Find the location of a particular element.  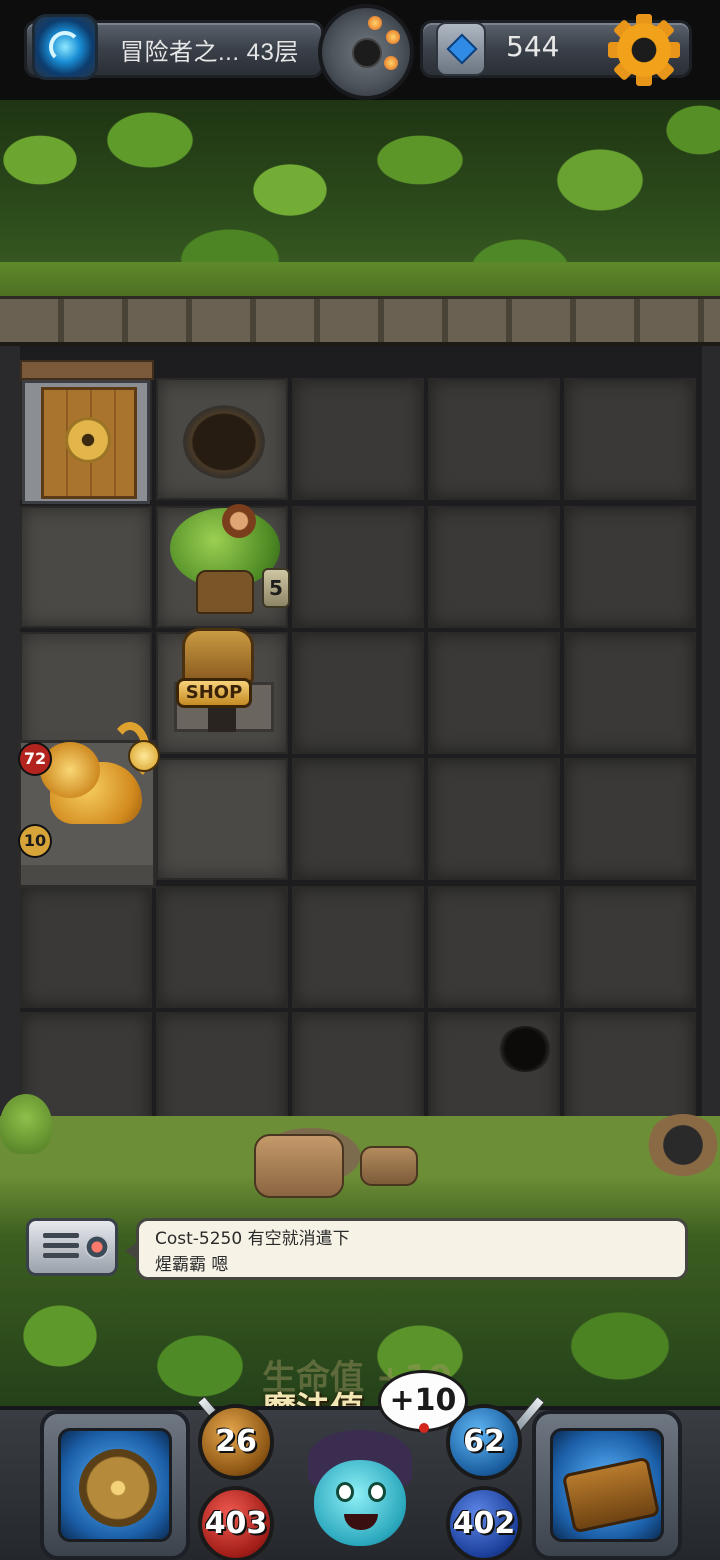

gem-count: 544 is located at coordinates (533, 46).